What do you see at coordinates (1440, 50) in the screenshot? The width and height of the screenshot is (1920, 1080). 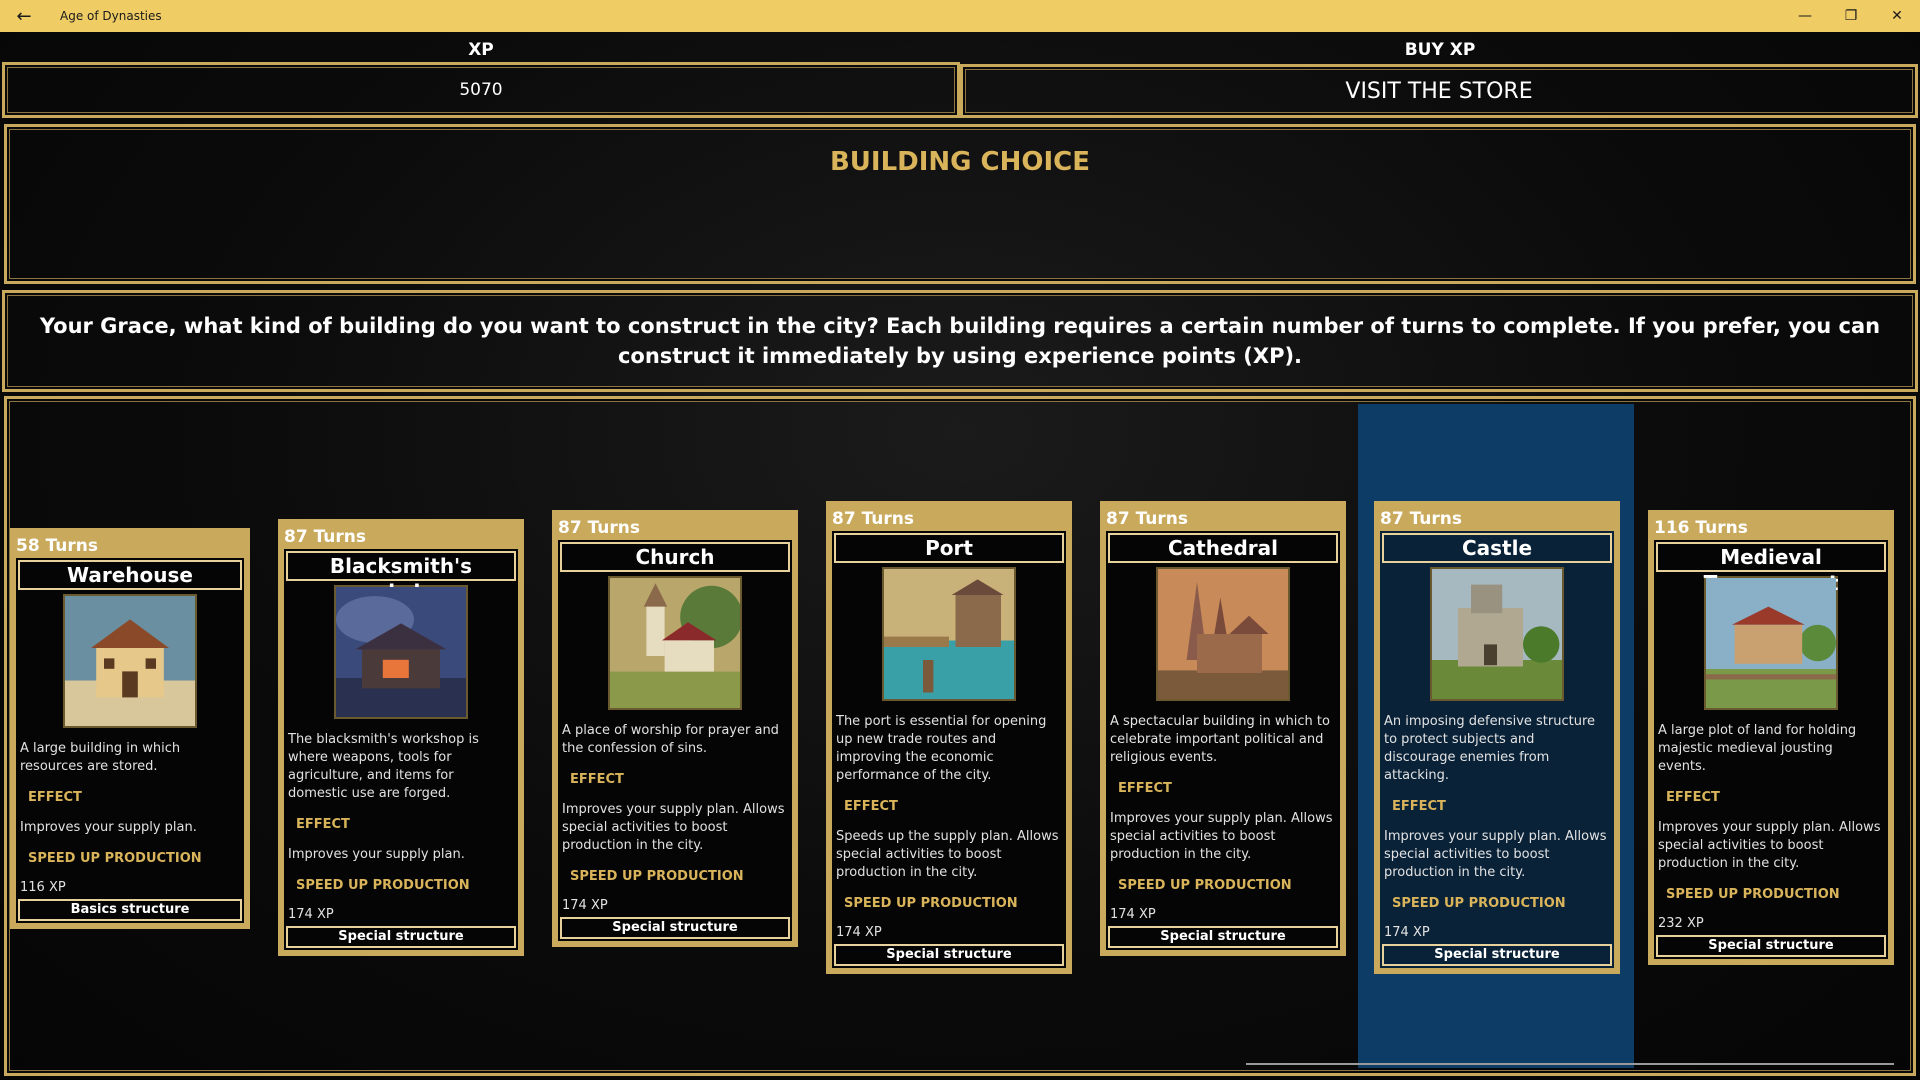 I see `buy-xp-label: BUY XP` at bounding box center [1440, 50].